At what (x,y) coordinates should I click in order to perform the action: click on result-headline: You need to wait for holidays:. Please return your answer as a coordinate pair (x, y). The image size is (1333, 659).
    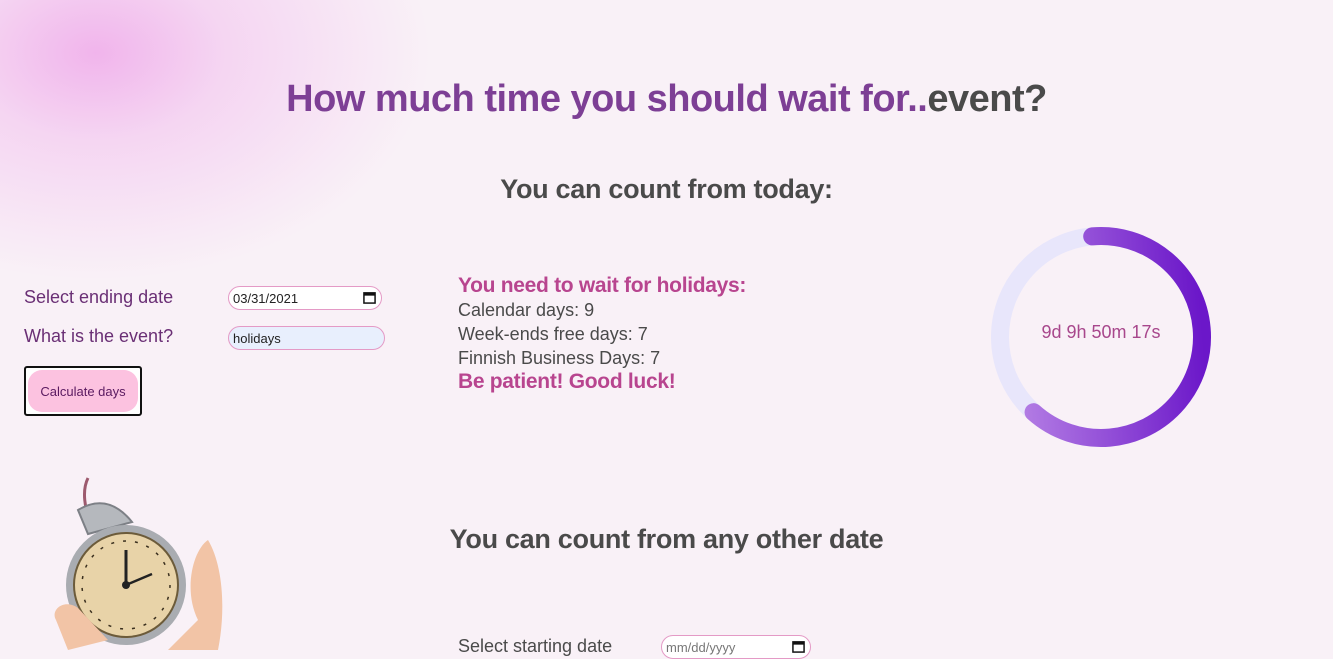
    Looking at the image, I should click on (602, 285).